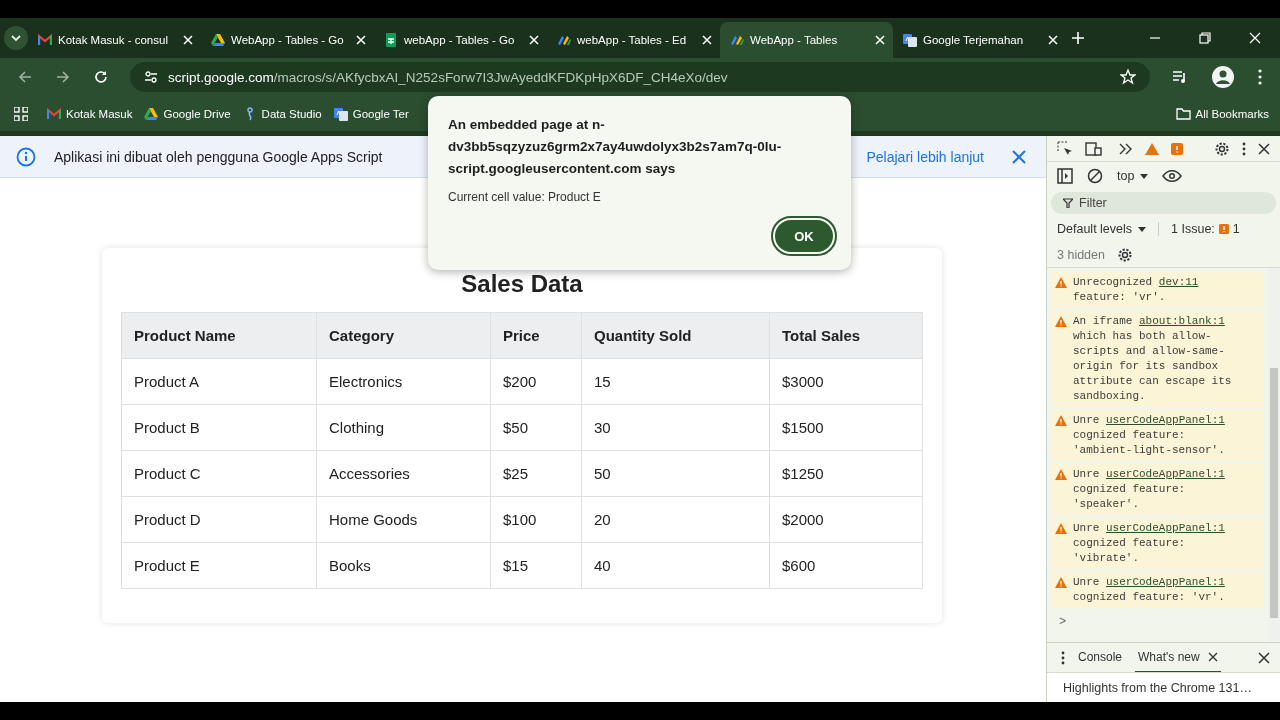 The image size is (1280, 720). I want to click on drawer-tab: Console, so click(1100, 657).